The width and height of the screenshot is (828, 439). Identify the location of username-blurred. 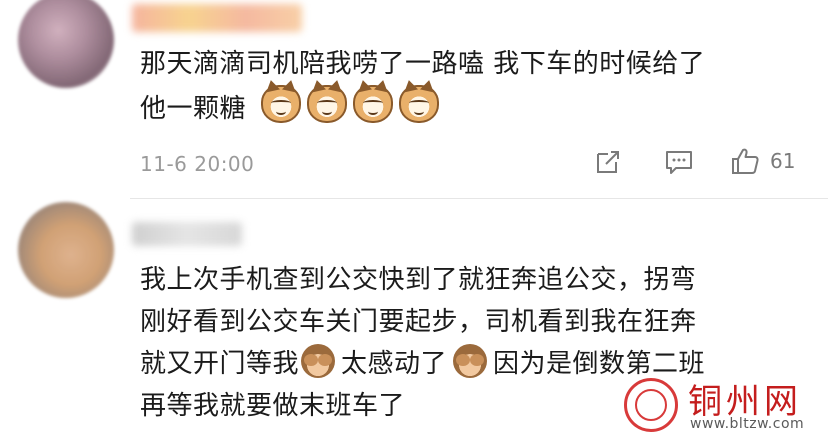
(187, 234).